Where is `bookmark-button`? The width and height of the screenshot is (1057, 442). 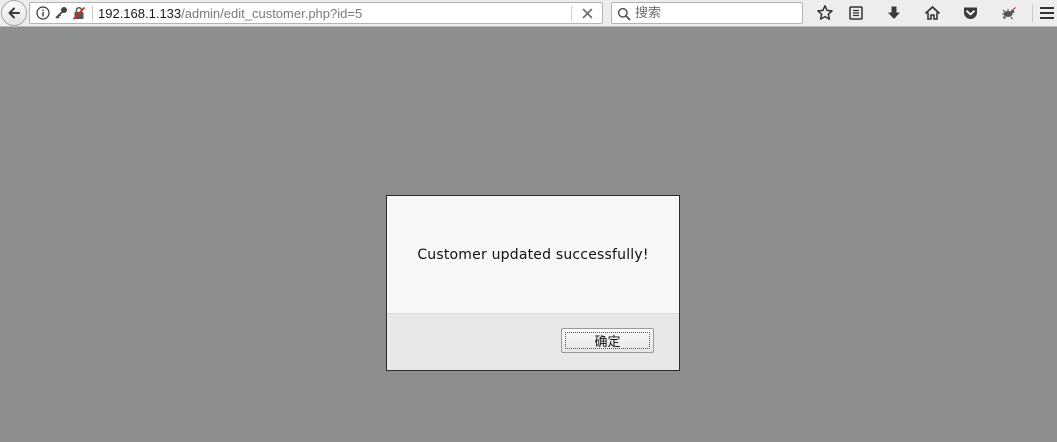 bookmark-button is located at coordinates (825, 13).